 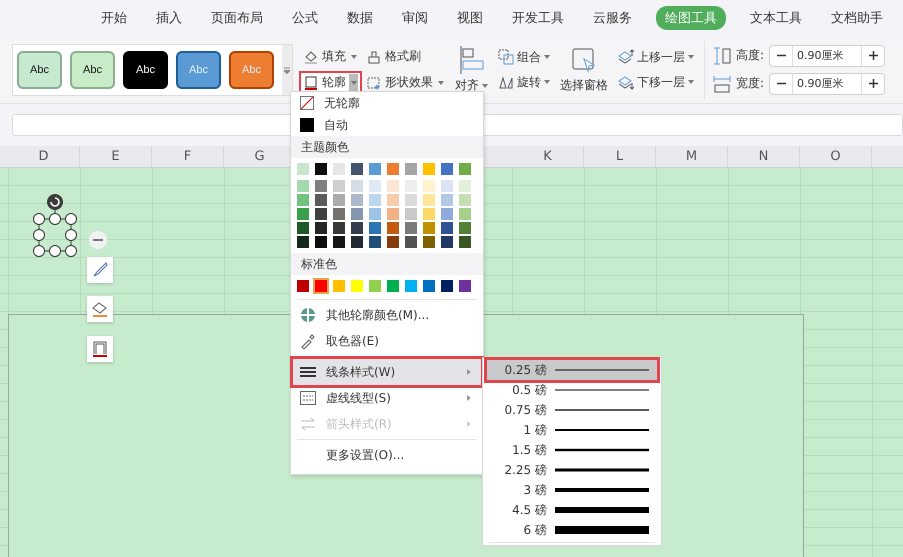 I want to click on section-heading: 主题颜色, so click(x=387, y=147).